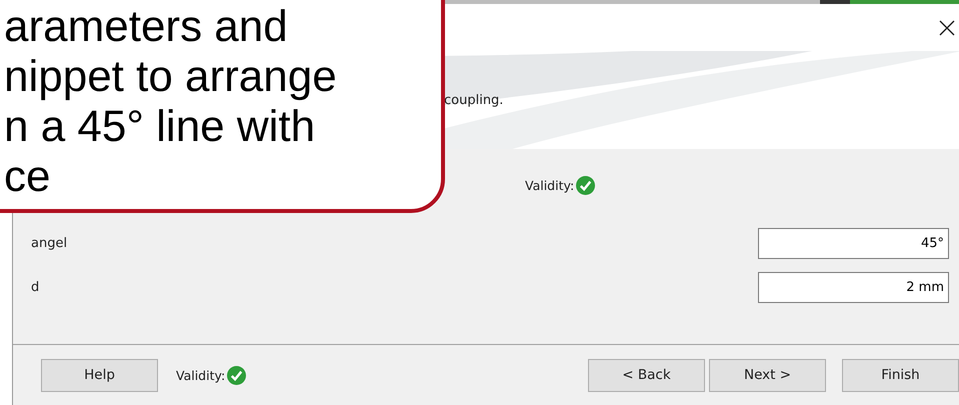  I want to click on help-button: Help, so click(99, 375).